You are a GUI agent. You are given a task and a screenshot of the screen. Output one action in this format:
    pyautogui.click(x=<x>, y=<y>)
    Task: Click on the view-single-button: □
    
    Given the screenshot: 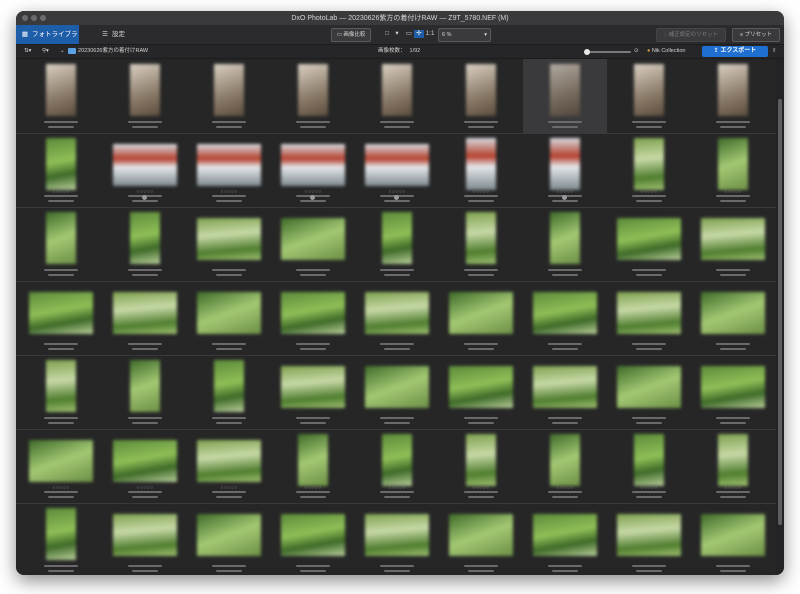 What is the action you would take?
    pyautogui.click(x=387, y=34)
    